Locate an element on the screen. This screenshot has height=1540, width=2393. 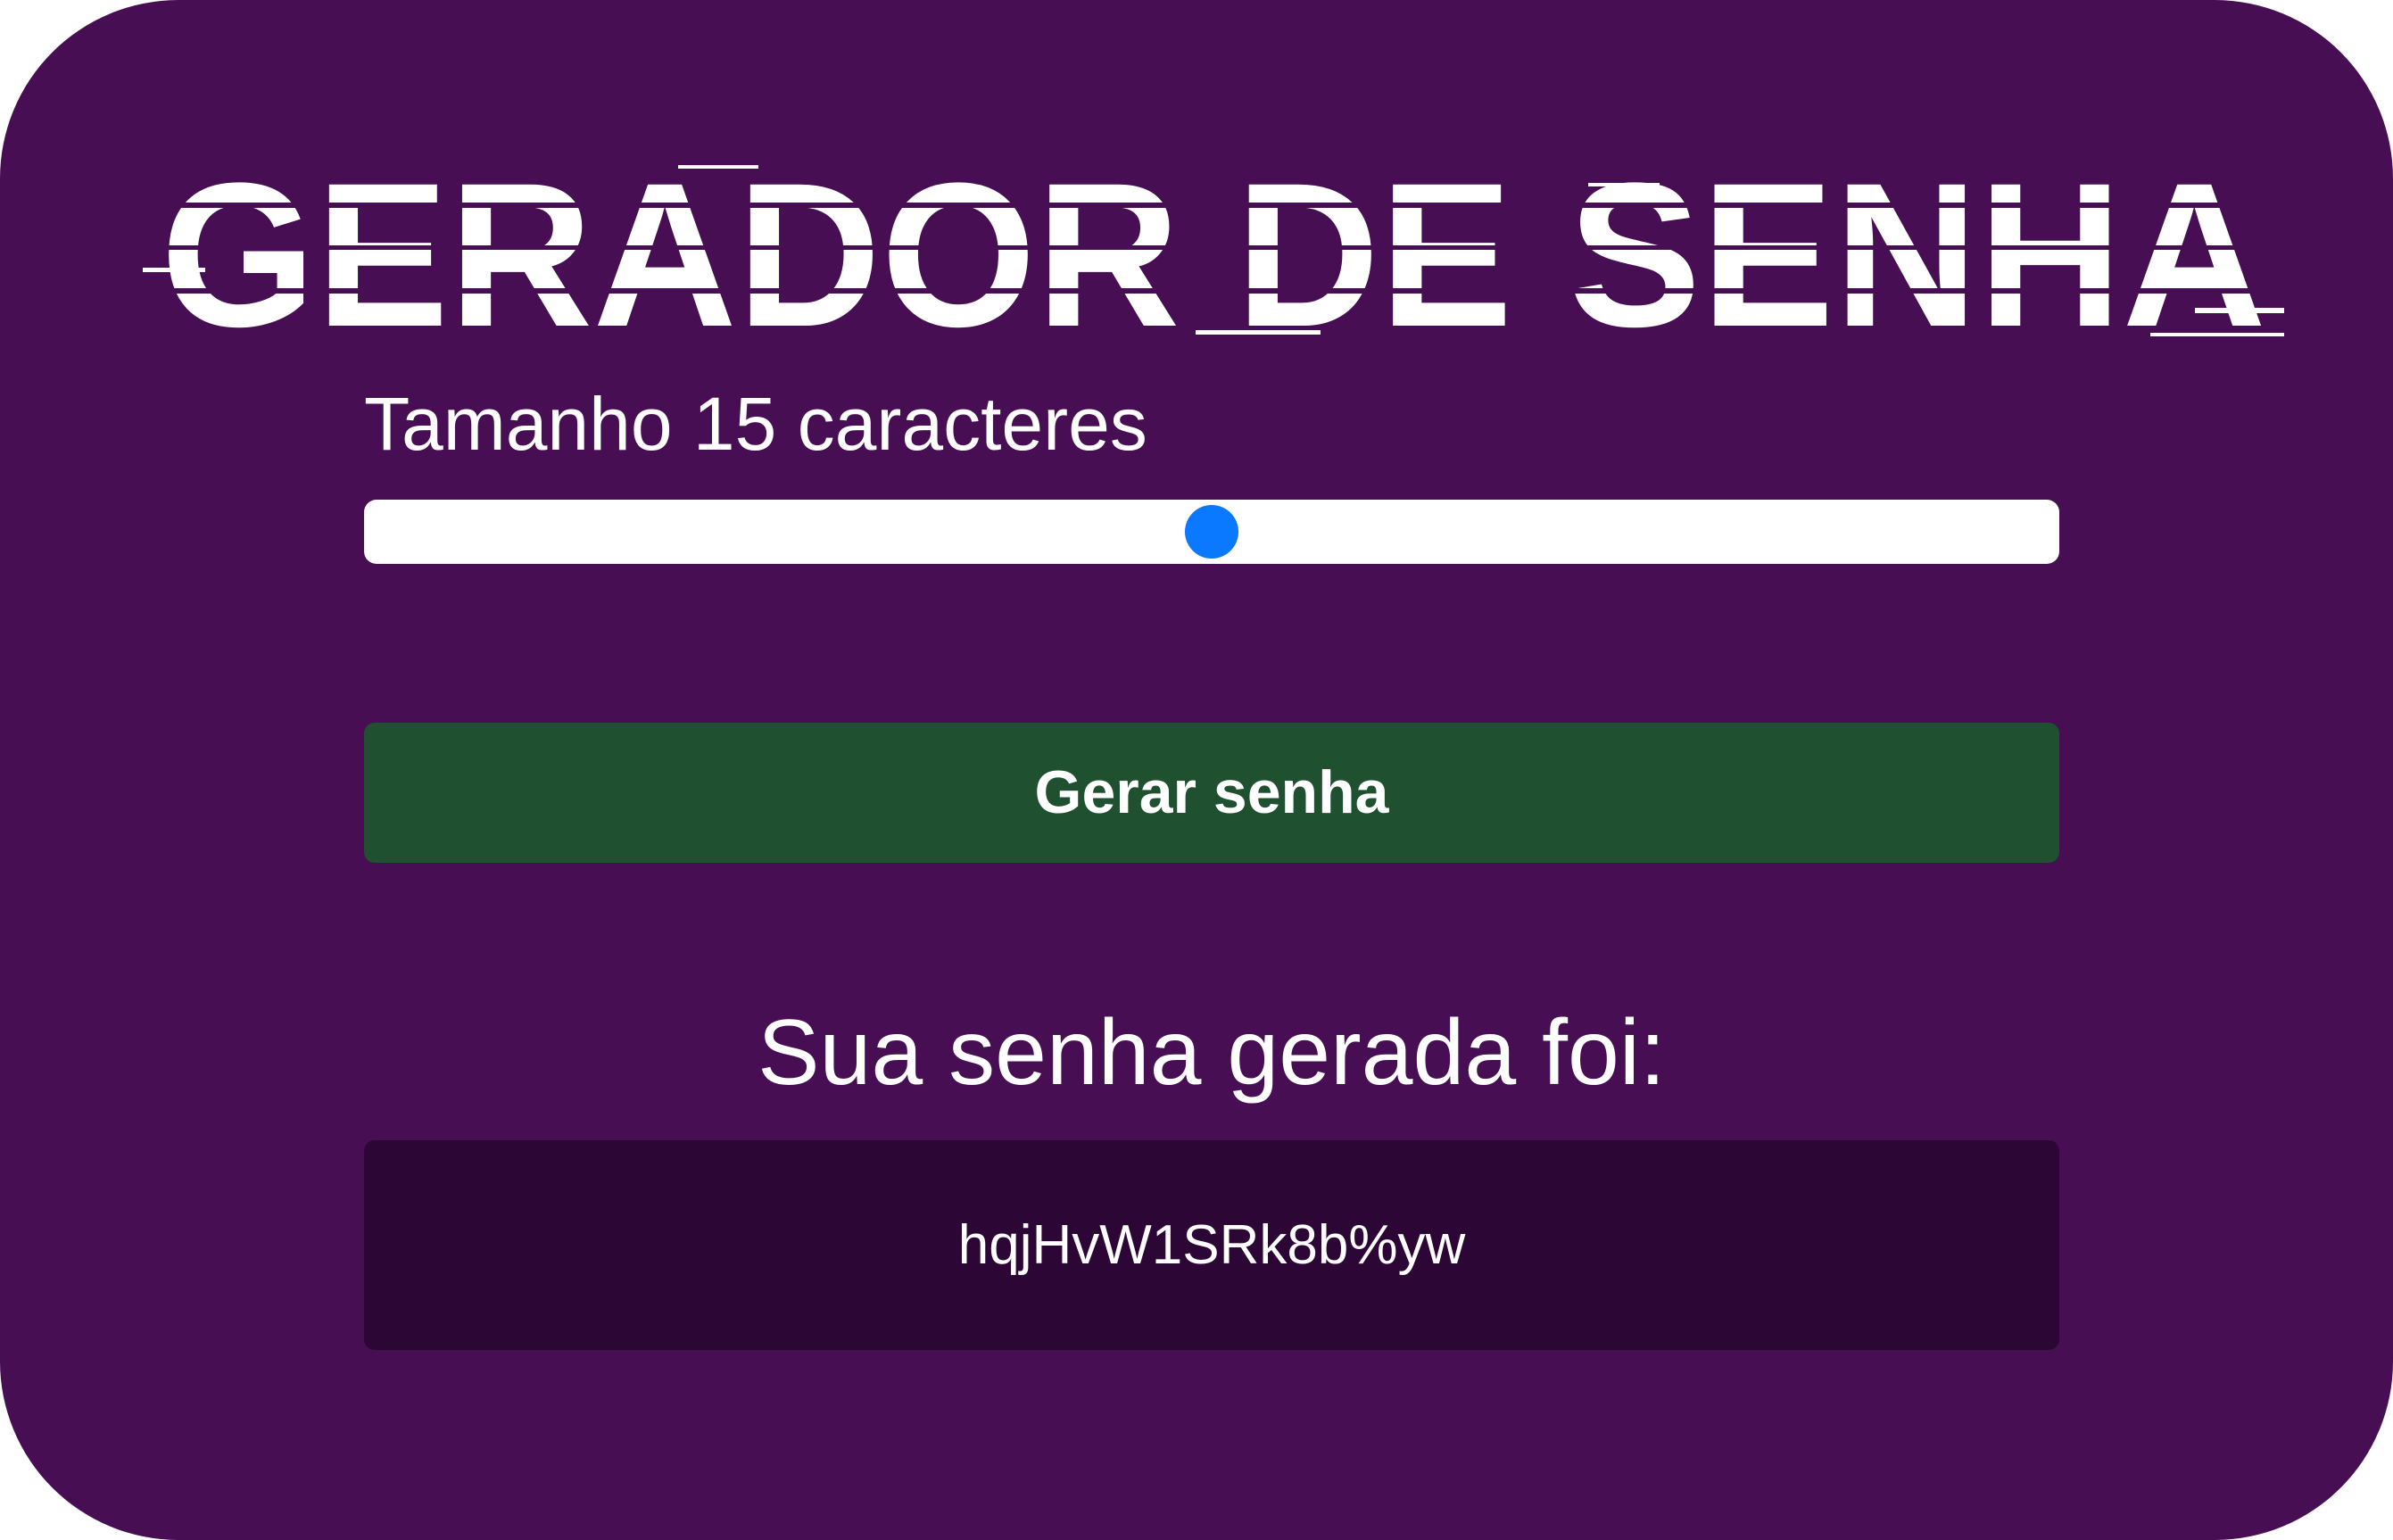
password-text: hqjHvW1SRk8b%yw is located at coordinates (1211, 1245).